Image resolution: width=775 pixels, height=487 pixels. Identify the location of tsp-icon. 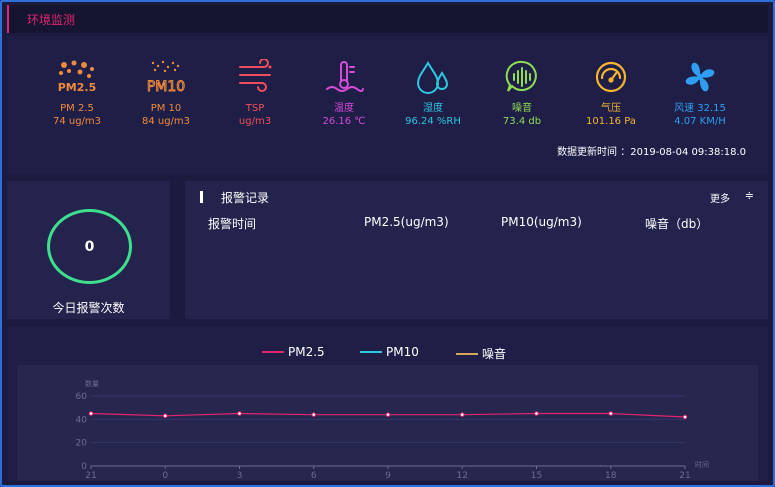
(255, 77).